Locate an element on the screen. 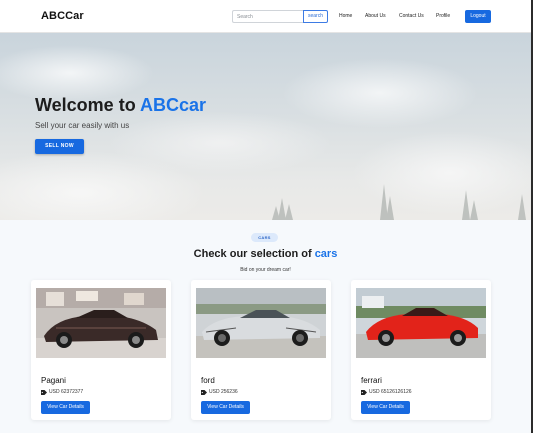 This screenshot has width=533, height=433. car-photo-ferrari is located at coordinates (421, 323).